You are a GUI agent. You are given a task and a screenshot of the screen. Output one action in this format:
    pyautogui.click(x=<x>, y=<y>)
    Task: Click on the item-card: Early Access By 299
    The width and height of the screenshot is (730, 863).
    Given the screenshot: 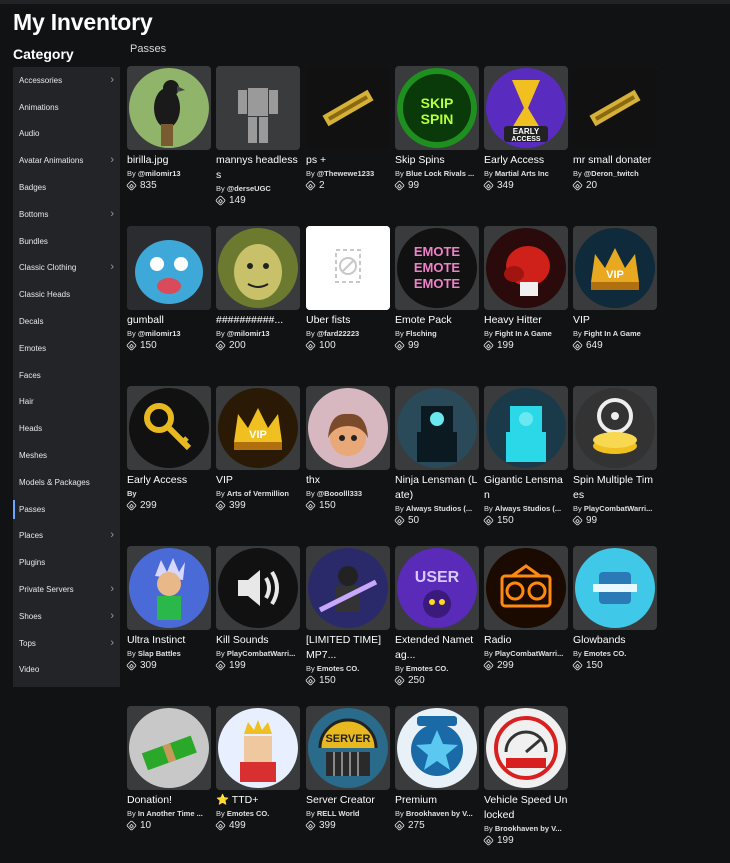 What is the action you would take?
    pyautogui.click(x=168, y=461)
    